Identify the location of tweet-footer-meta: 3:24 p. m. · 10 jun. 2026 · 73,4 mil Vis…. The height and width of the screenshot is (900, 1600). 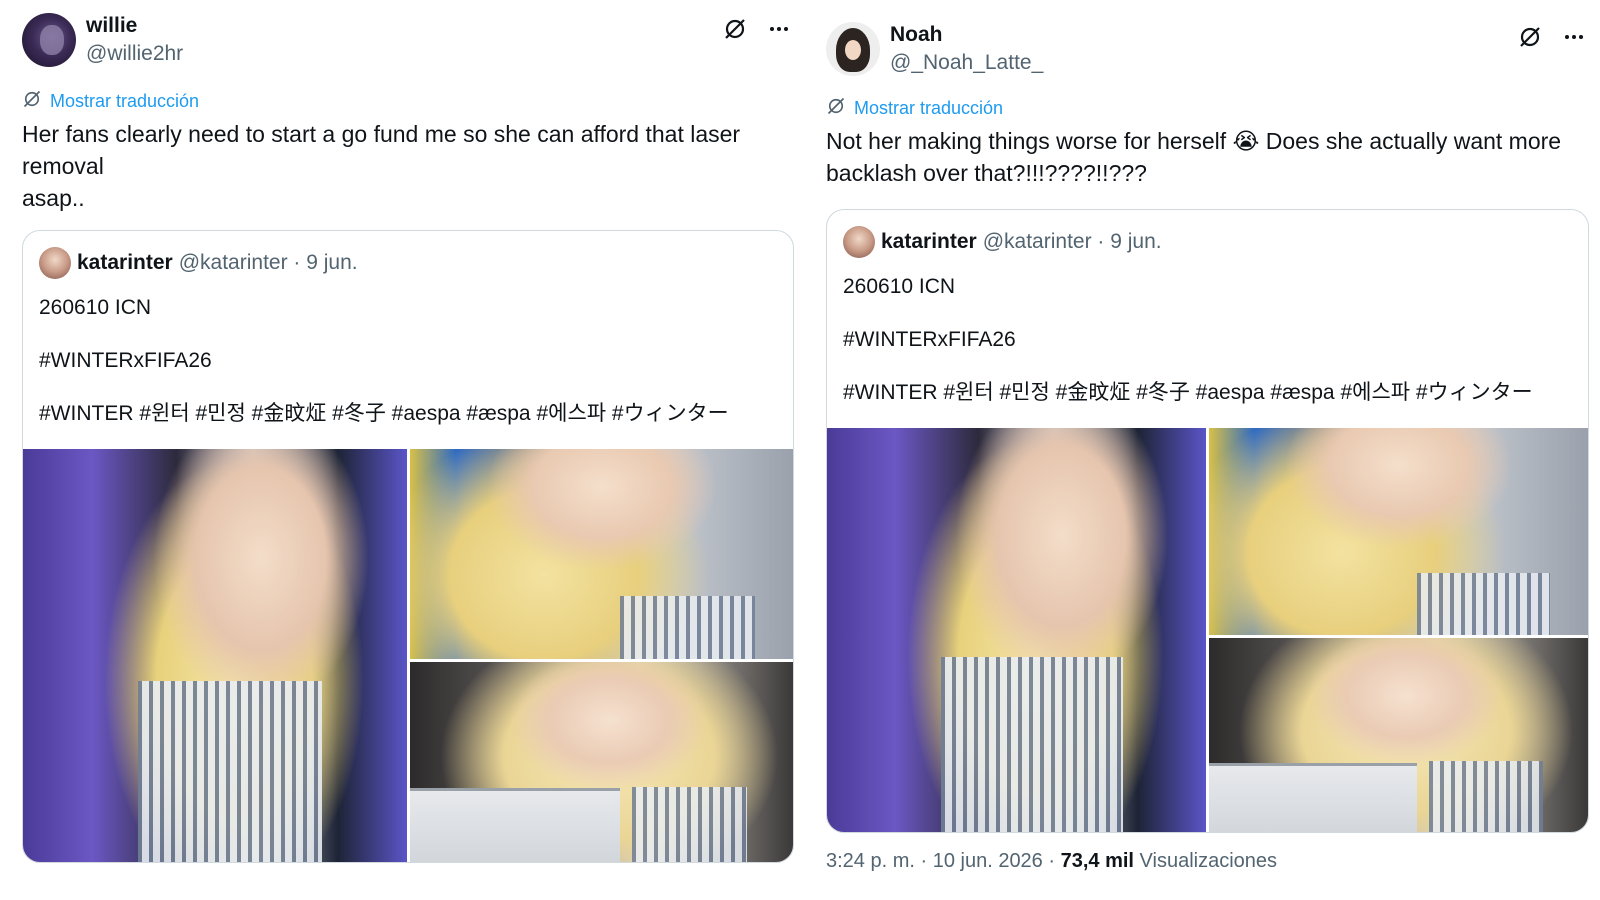
(1051, 861).